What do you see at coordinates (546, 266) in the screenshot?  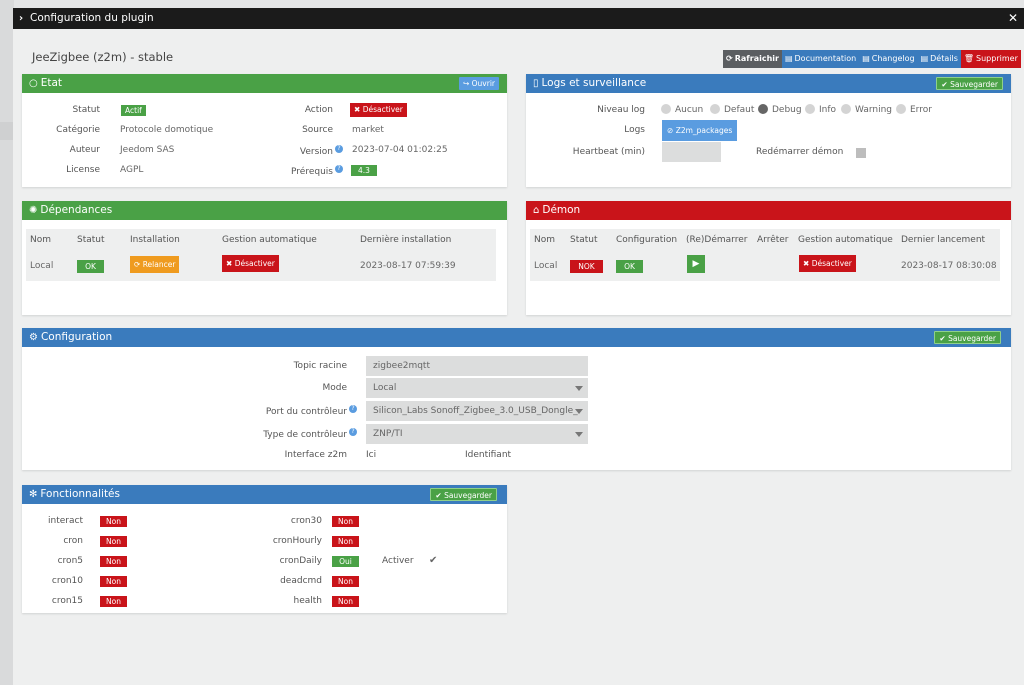 I see `demon-name: Local` at bounding box center [546, 266].